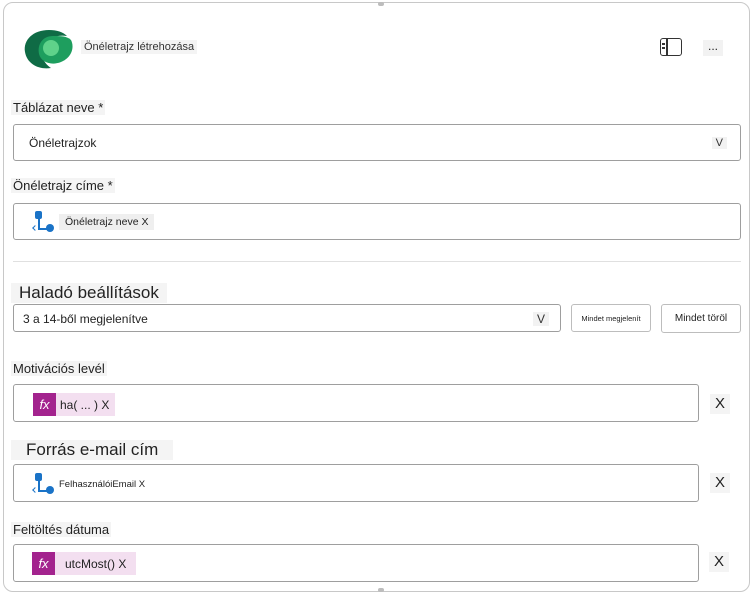 The width and height of the screenshot is (754, 595). What do you see at coordinates (381, 4) in the screenshot?
I see `top-notch` at bounding box center [381, 4].